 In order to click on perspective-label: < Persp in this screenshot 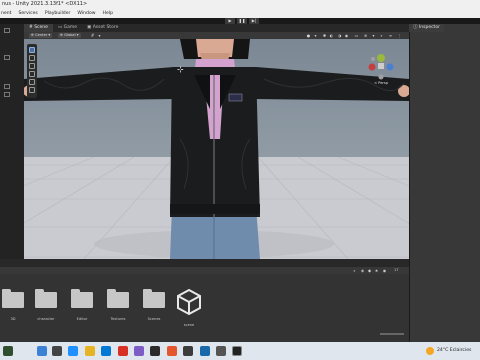, I will do `click(381, 83)`.